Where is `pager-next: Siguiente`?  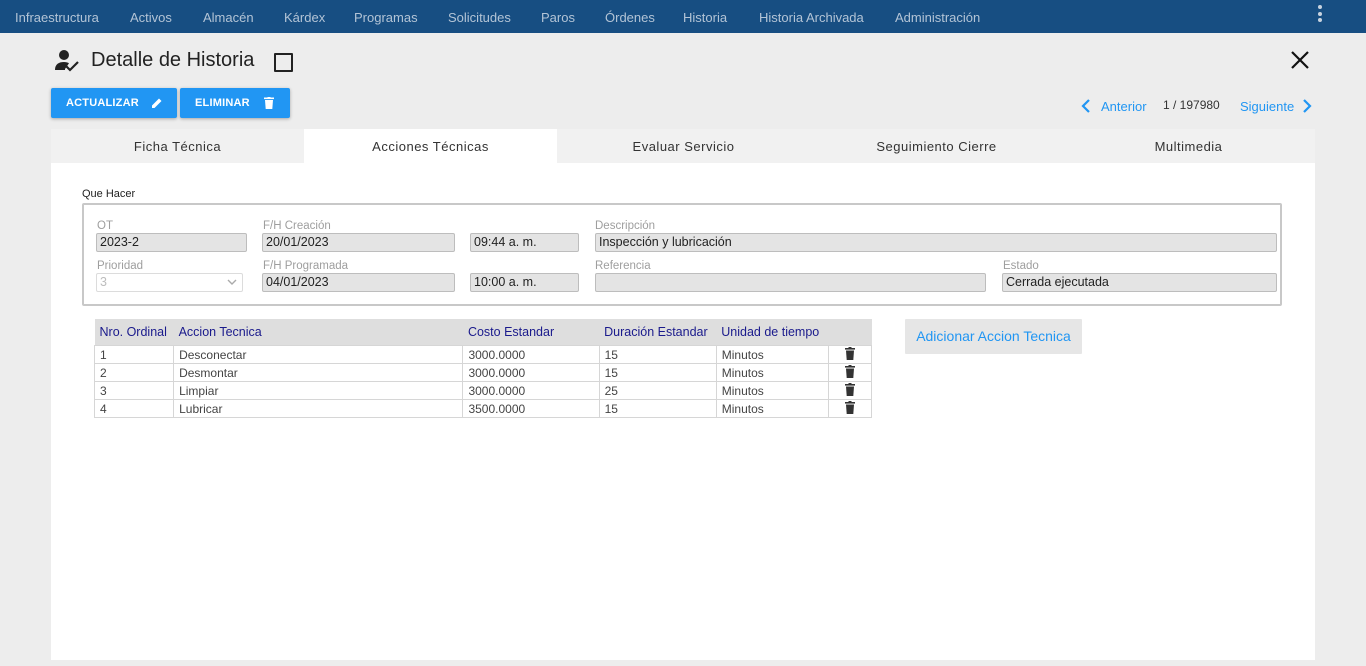 pager-next: Siguiente is located at coordinates (1277, 106).